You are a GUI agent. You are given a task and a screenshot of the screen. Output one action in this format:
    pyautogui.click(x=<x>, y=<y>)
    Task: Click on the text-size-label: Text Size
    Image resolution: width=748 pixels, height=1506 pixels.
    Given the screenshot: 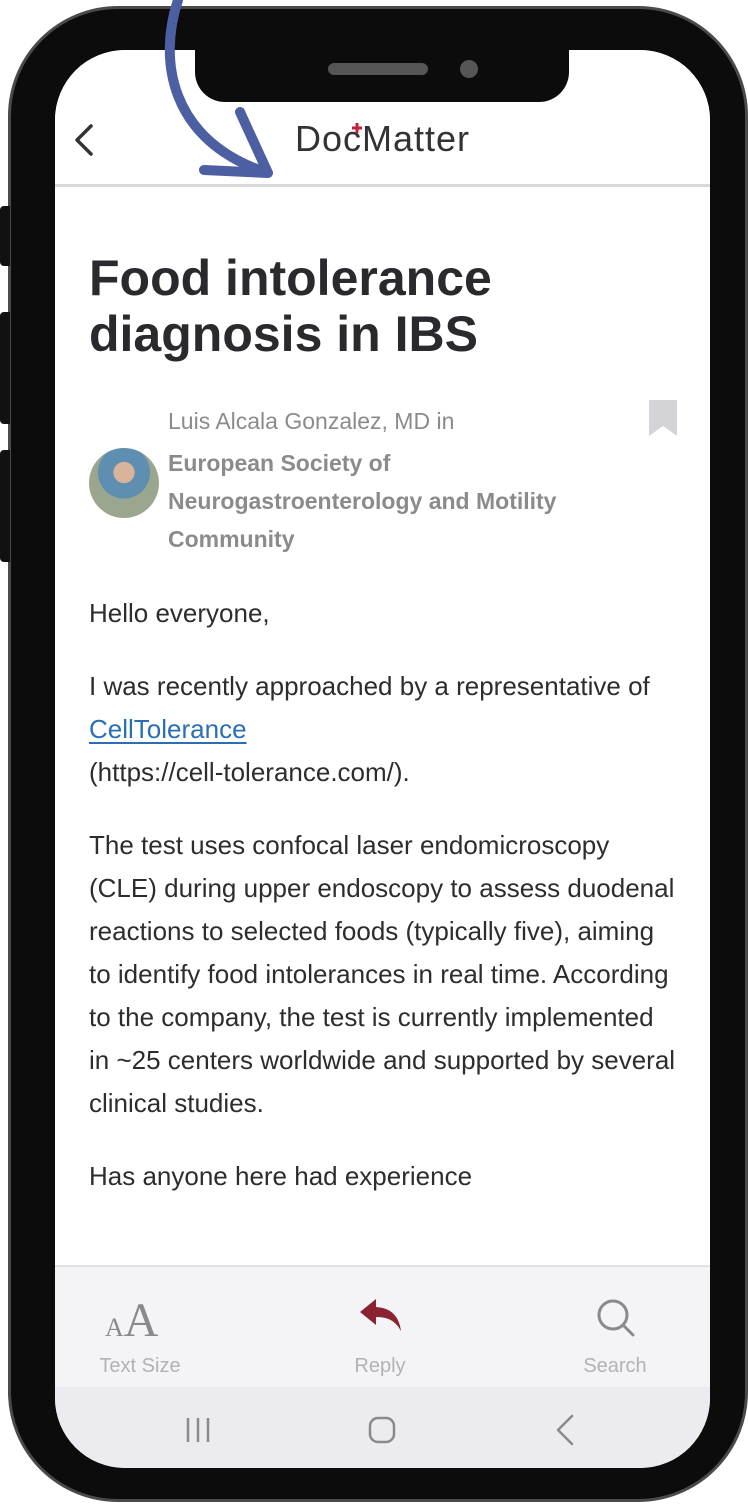 What is the action you would take?
    pyautogui.click(x=140, y=1366)
    